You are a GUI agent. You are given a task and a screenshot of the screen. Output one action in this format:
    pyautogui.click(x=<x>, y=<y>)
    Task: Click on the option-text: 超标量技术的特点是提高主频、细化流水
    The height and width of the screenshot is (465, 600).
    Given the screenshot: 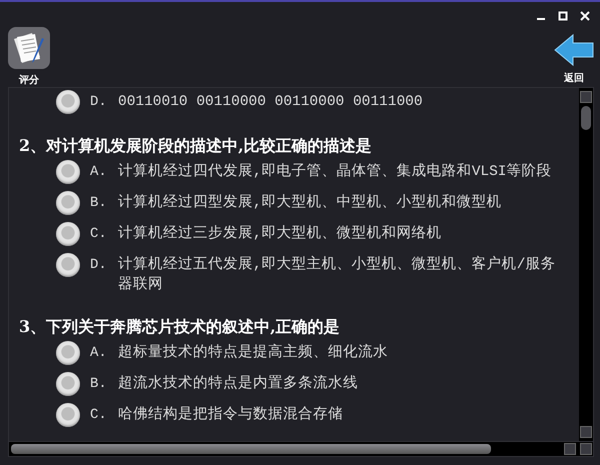 What is the action you would take?
    pyautogui.click(x=253, y=352)
    